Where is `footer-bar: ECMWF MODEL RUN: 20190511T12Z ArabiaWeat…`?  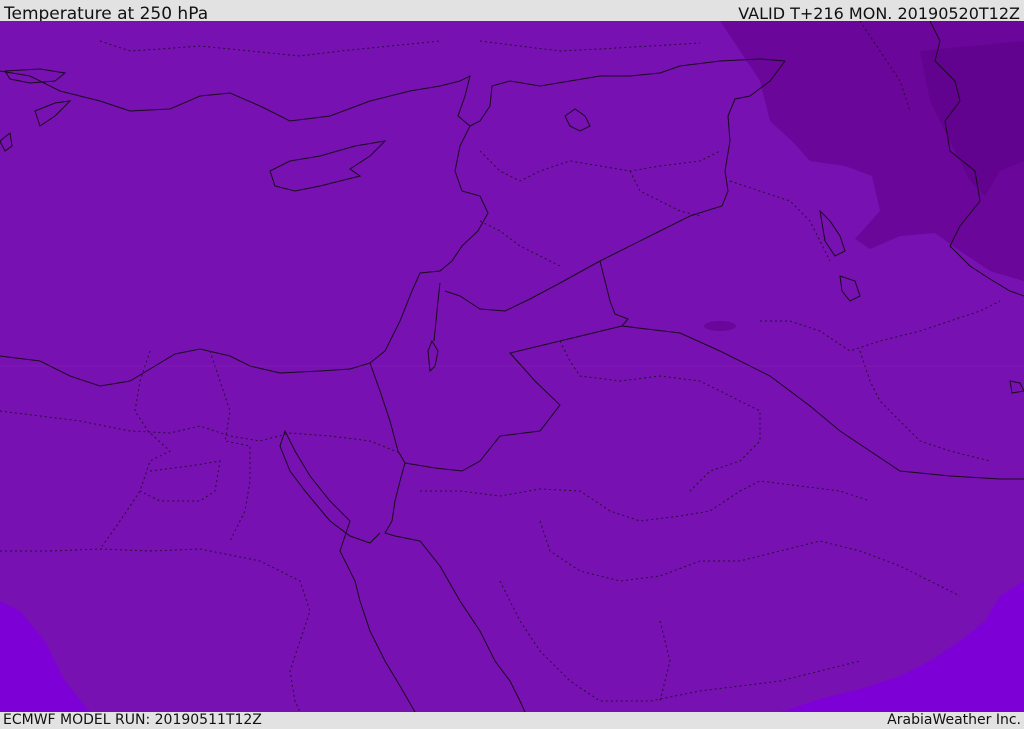 footer-bar: ECMWF MODEL RUN: 20190511T12Z ArabiaWeat… is located at coordinates (512, 720).